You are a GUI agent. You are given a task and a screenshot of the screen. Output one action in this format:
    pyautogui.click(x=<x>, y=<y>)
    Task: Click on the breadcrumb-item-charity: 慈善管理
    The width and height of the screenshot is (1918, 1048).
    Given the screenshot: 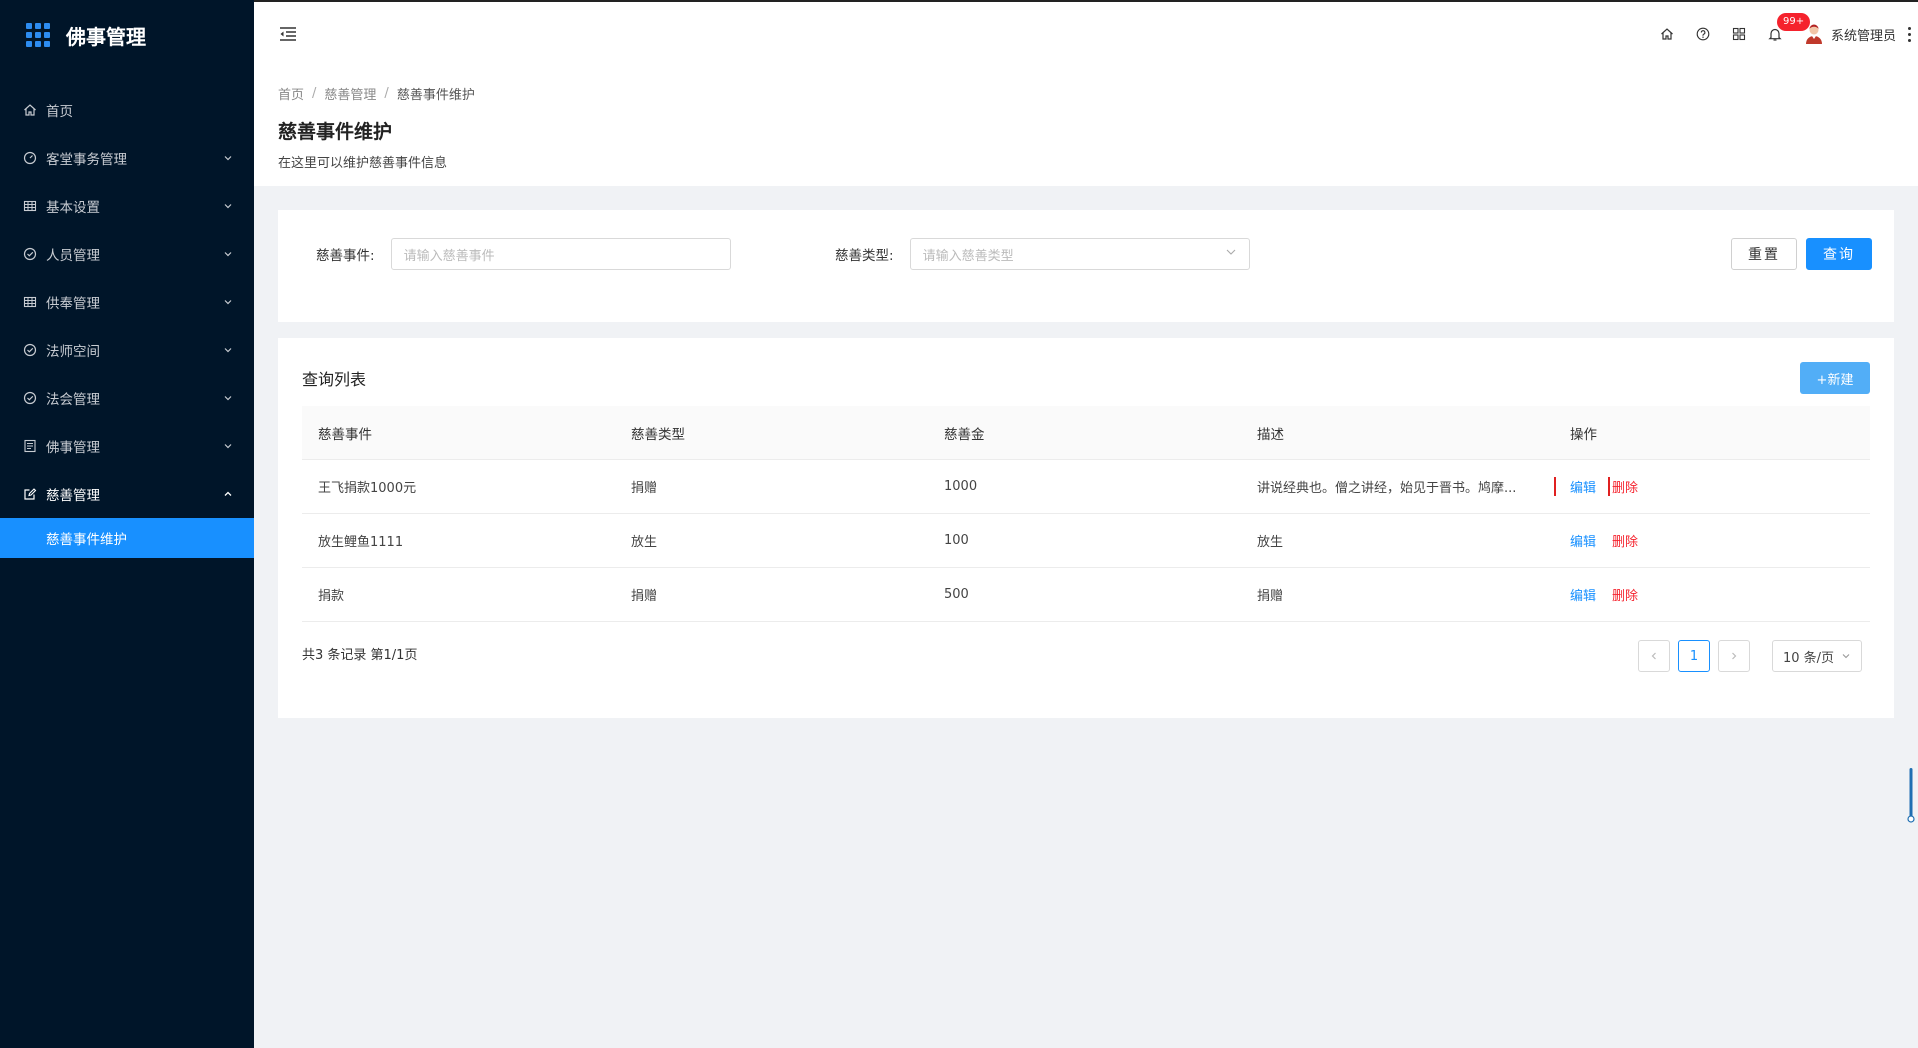 What is the action you would take?
    pyautogui.click(x=350, y=93)
    